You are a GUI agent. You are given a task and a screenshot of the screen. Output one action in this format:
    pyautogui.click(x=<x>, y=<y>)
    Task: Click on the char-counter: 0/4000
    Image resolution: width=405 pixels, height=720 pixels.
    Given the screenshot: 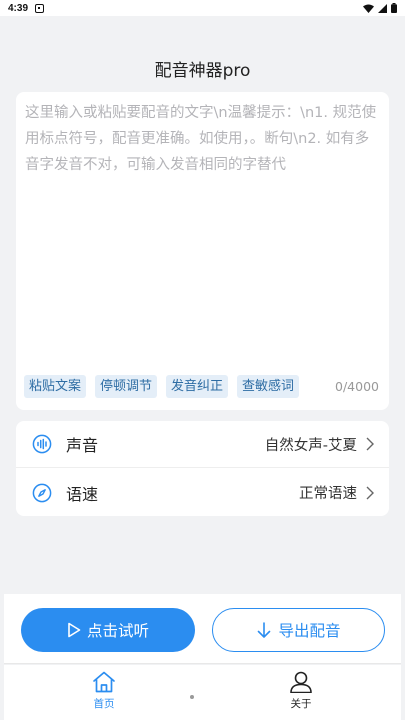 What is the action you would take?
    pyautogui.click(x=357, y=386)
    